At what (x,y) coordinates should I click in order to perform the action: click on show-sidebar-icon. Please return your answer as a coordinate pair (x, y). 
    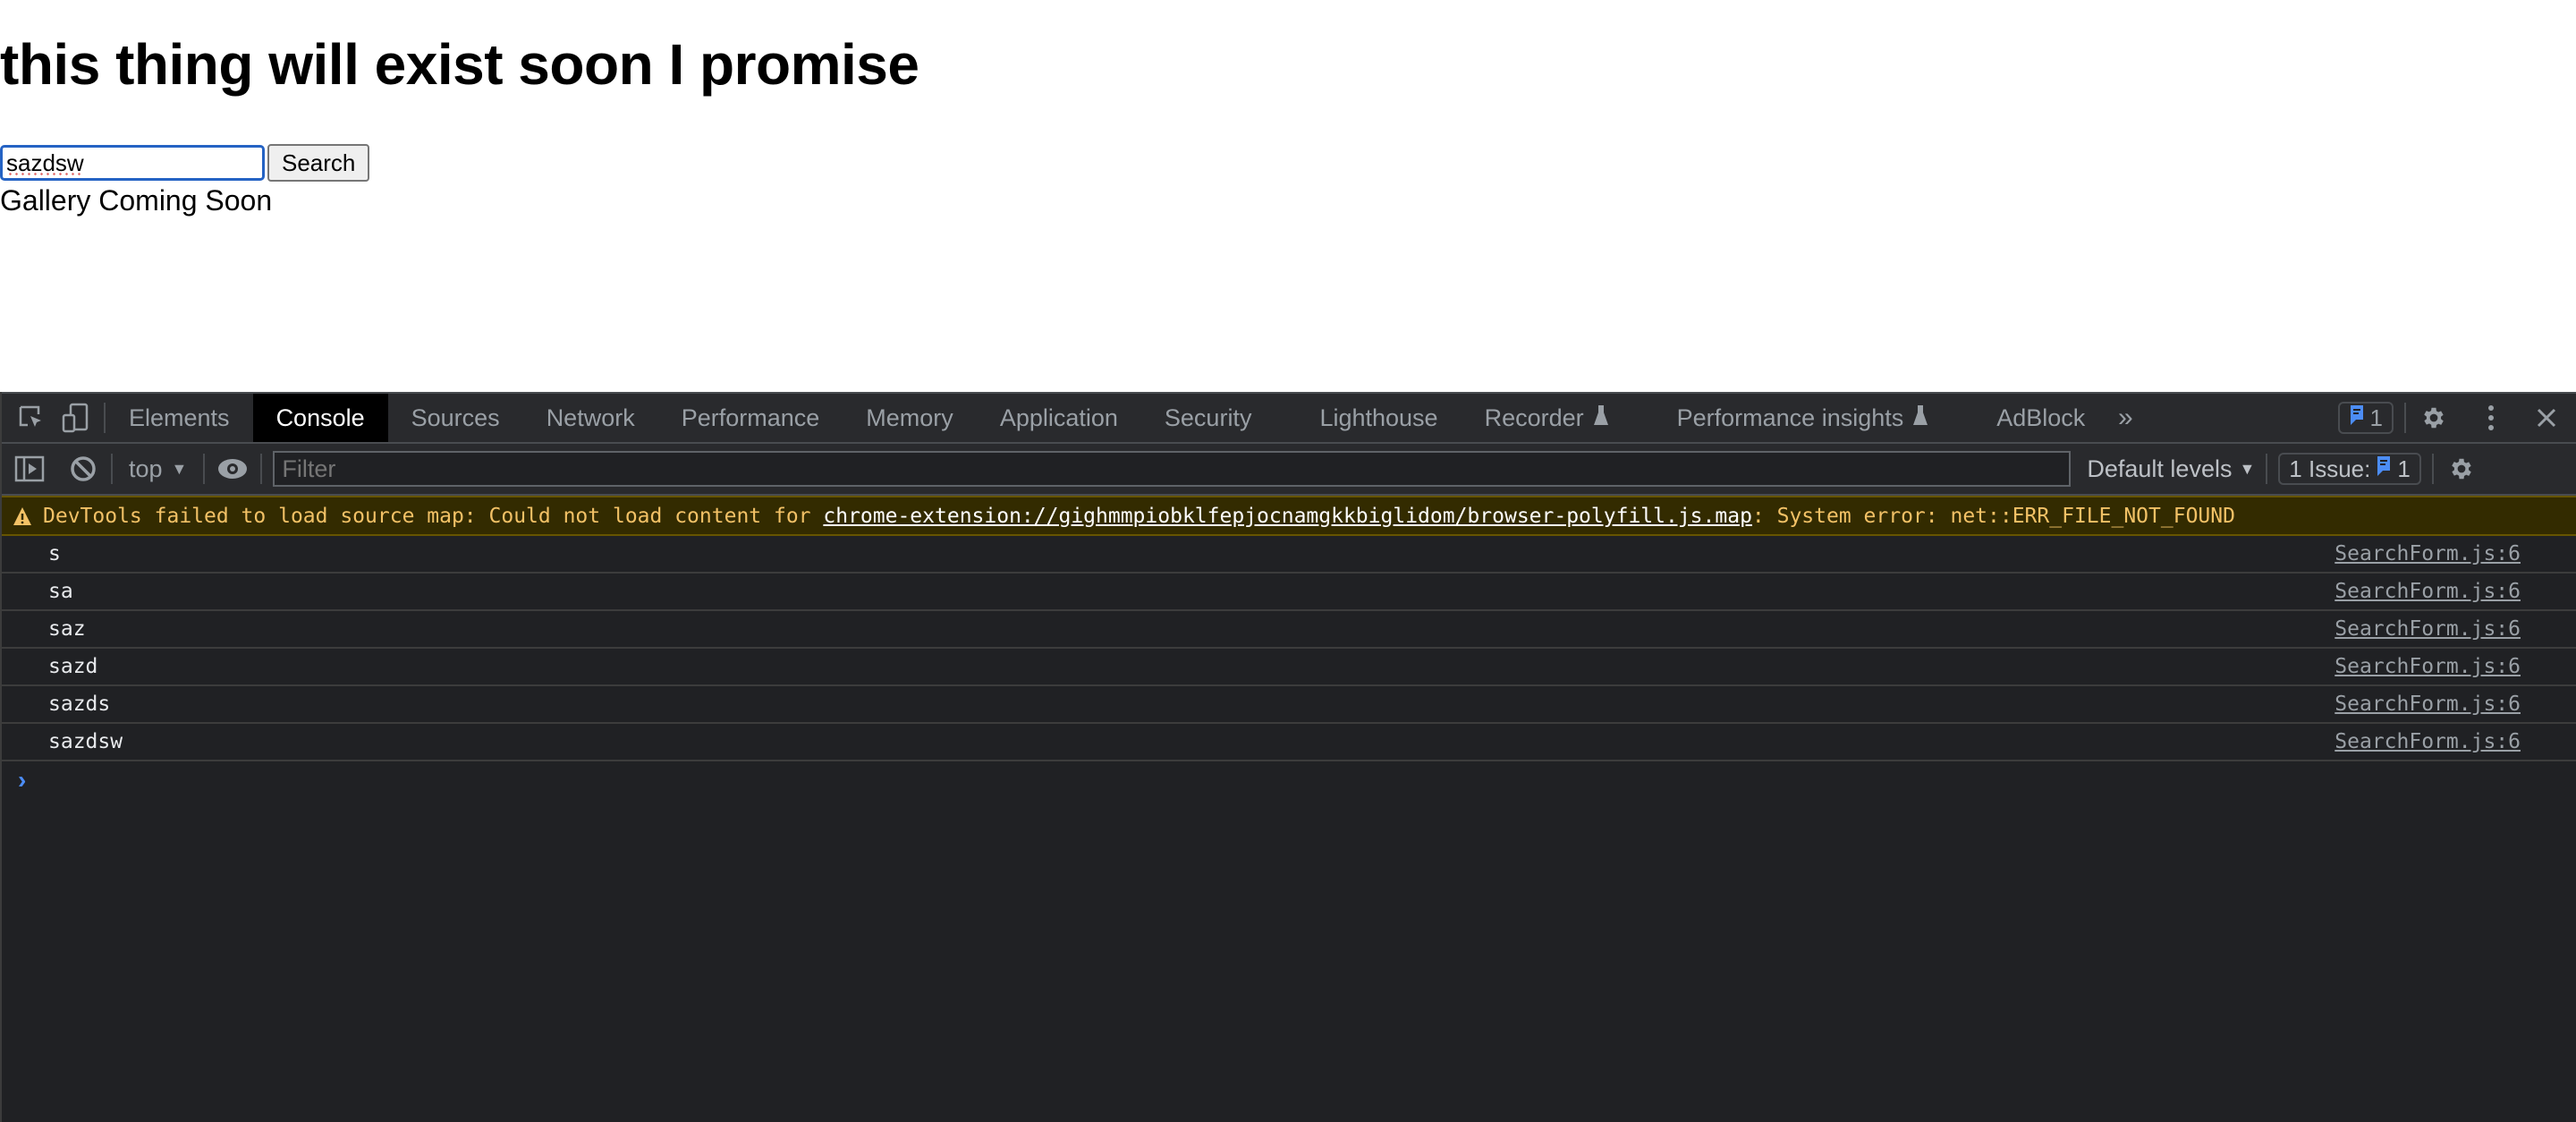
    Looking at the image, I should click on (30, 469).